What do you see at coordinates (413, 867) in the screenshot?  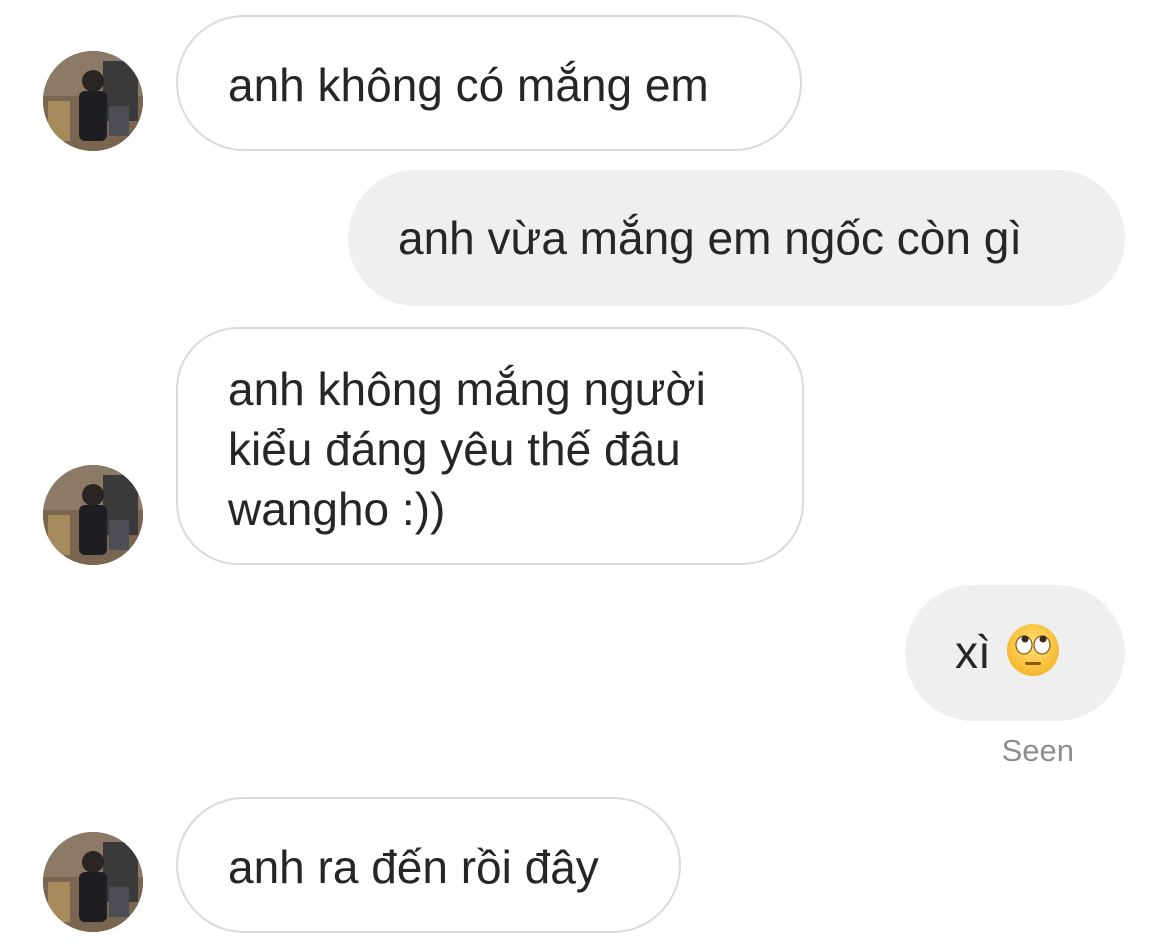 I see `message-text: anh ra đến rồi đây` at bounding box center [413, 867].